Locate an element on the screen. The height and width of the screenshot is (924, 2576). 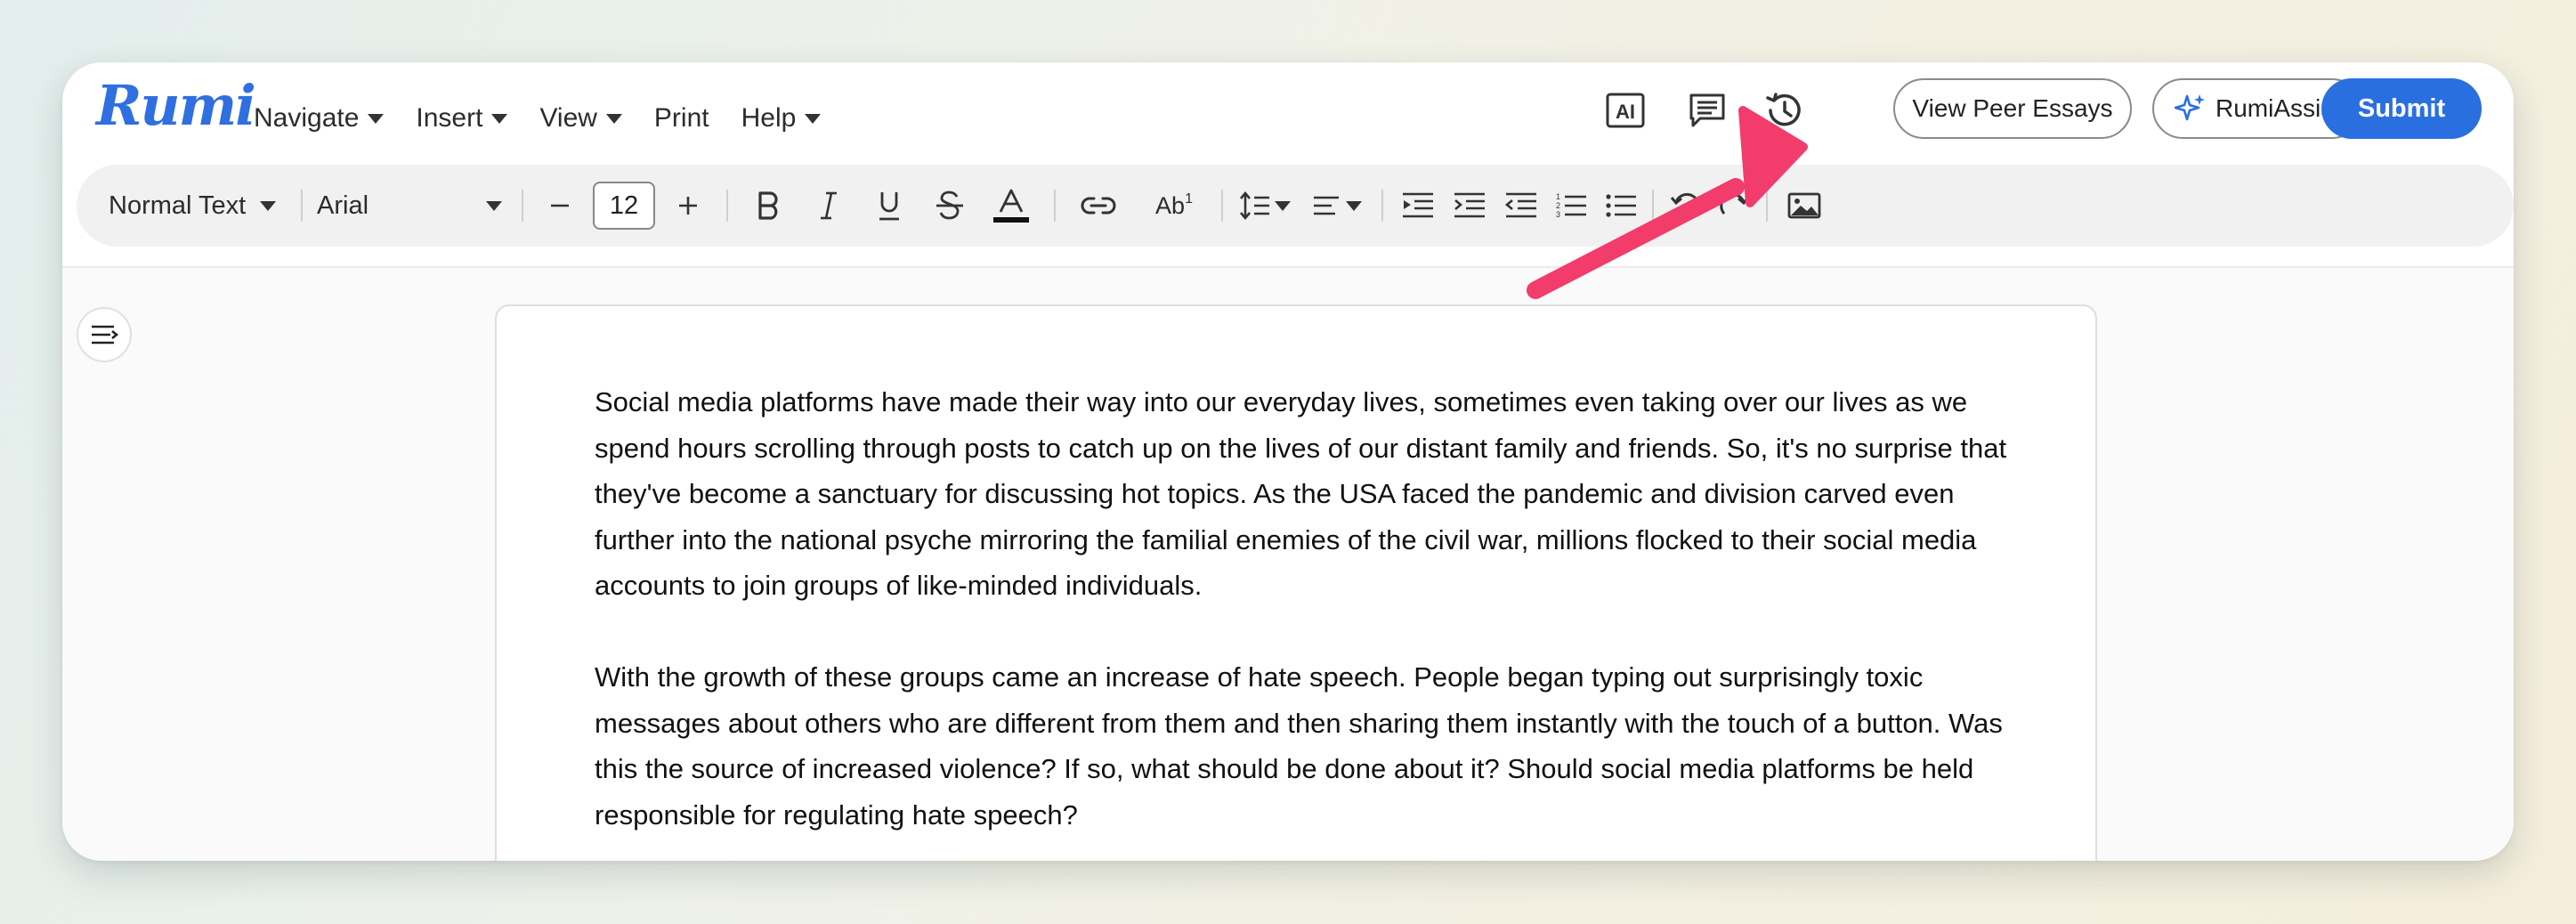
superscript-button: Ab 1 is located at coordinates (1174, 206).